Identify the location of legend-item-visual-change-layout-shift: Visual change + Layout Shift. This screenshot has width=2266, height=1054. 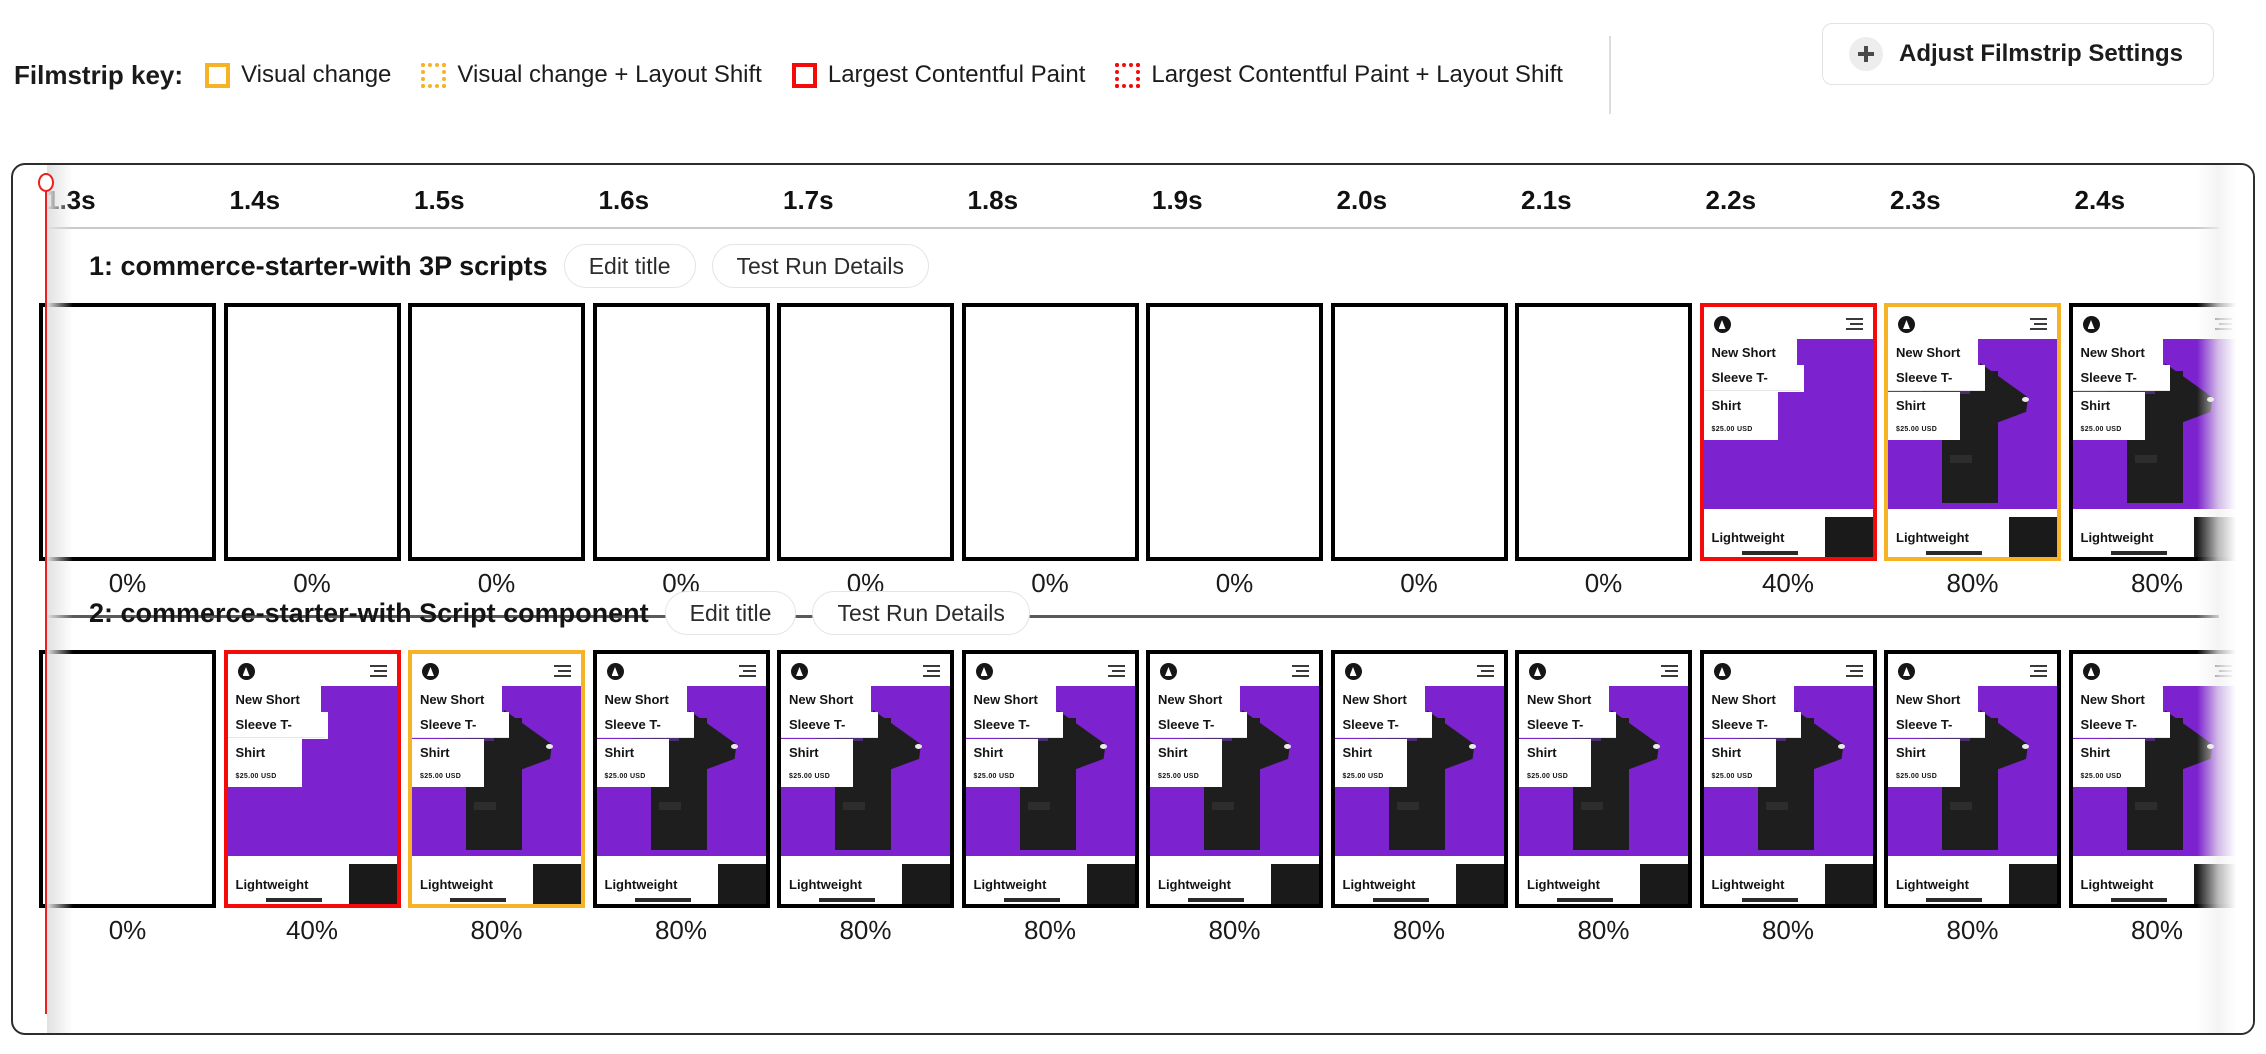
(591, 75).